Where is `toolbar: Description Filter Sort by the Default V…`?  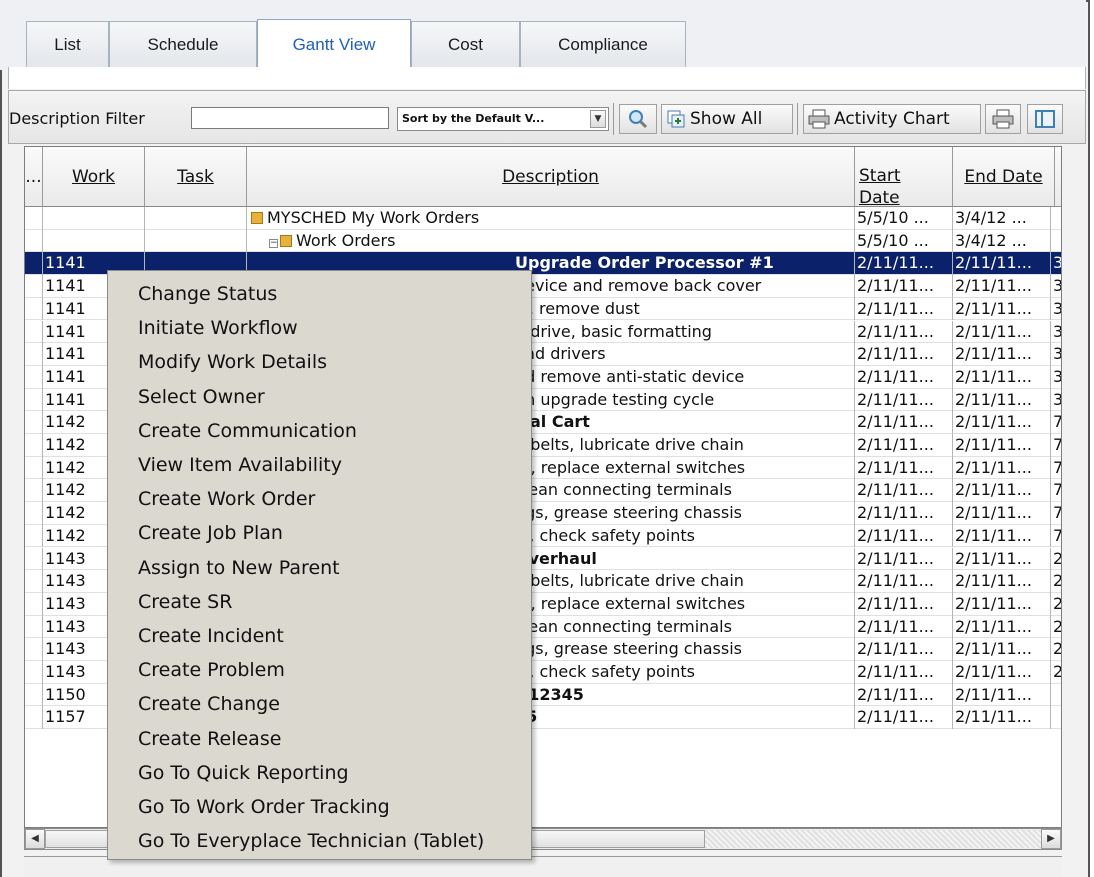 toolbar: Description Filter Sort by the Default V… is located at coordinates (547, 117).